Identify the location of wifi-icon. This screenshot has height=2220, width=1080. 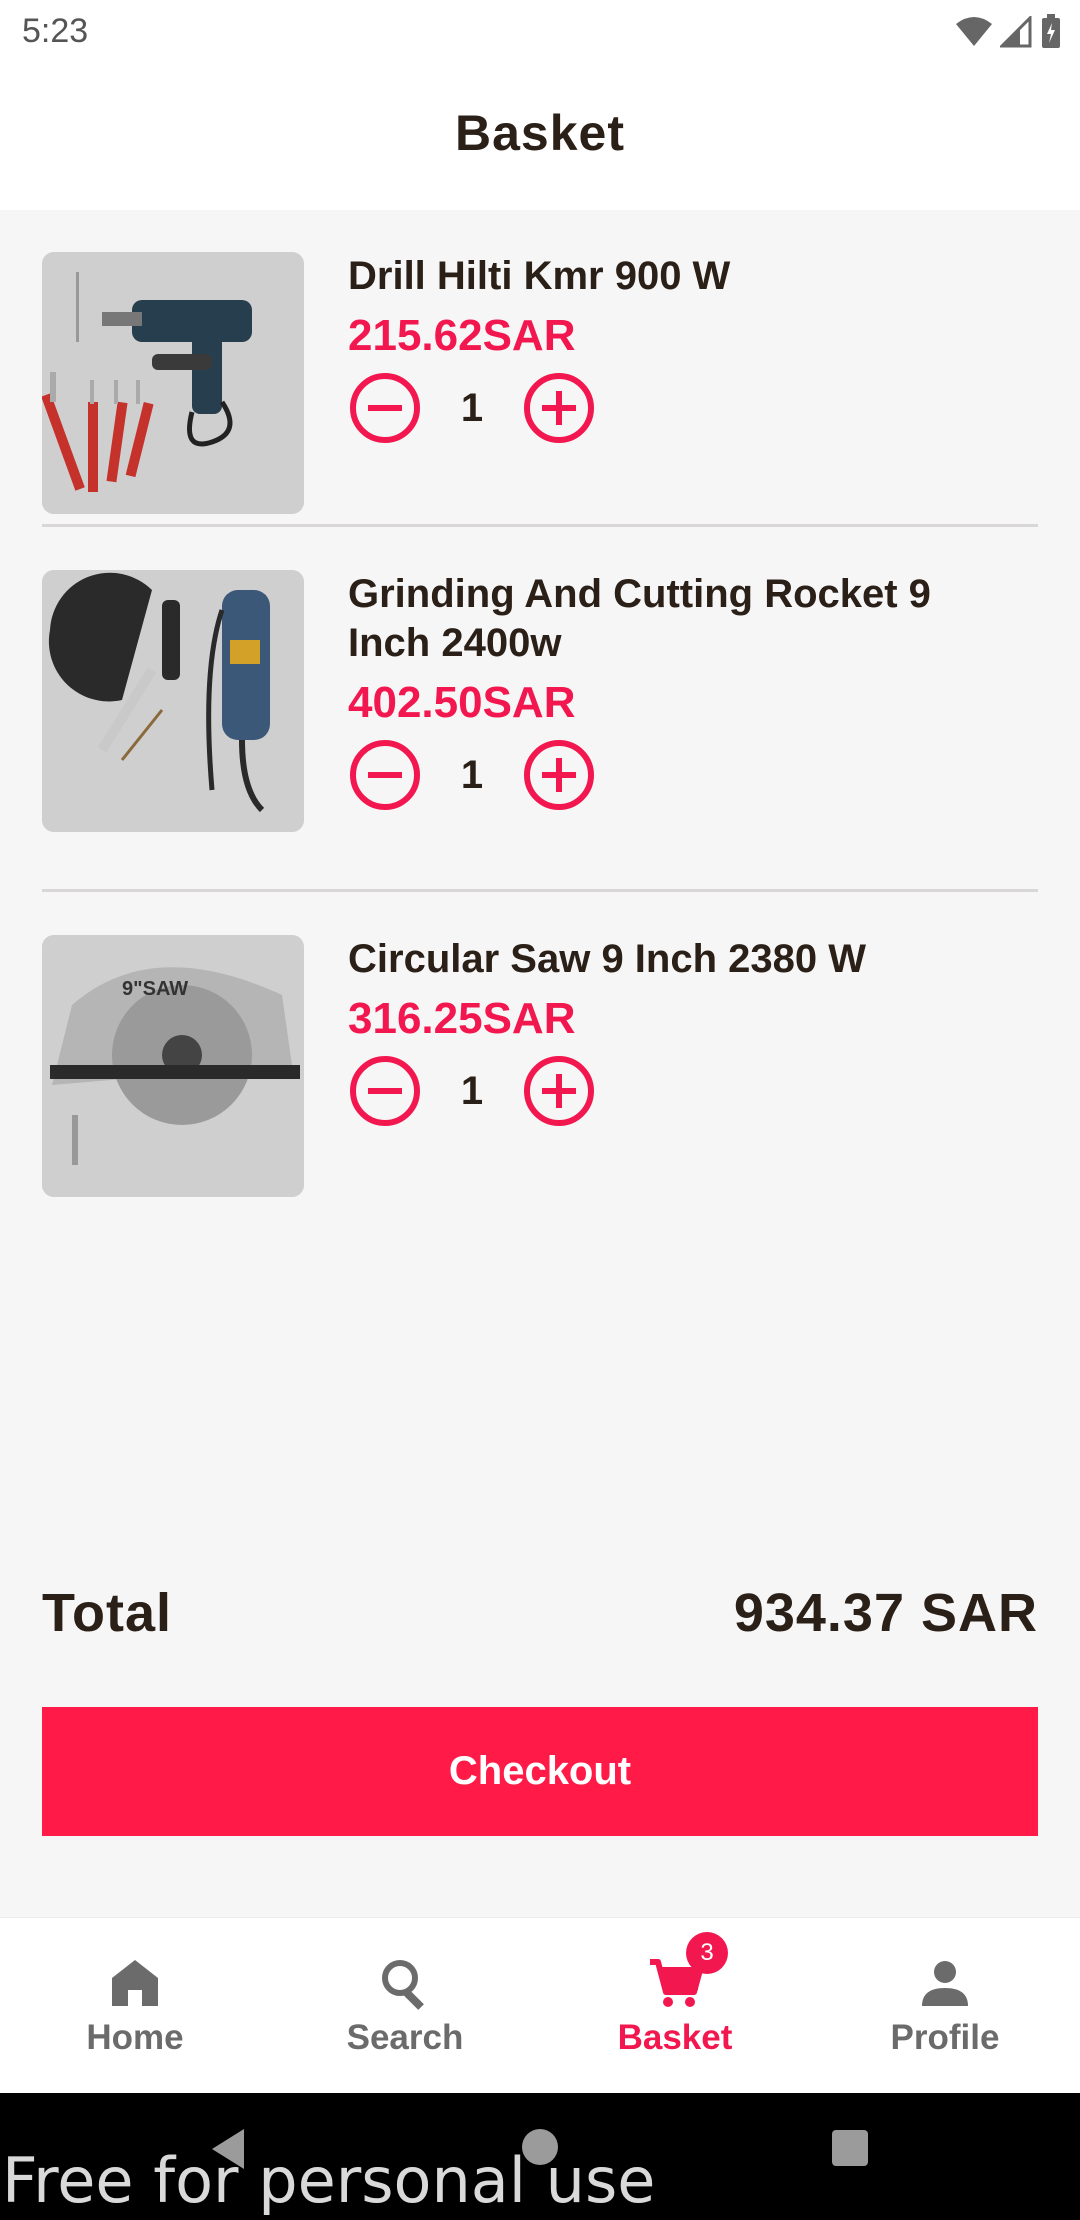
(974, 31).